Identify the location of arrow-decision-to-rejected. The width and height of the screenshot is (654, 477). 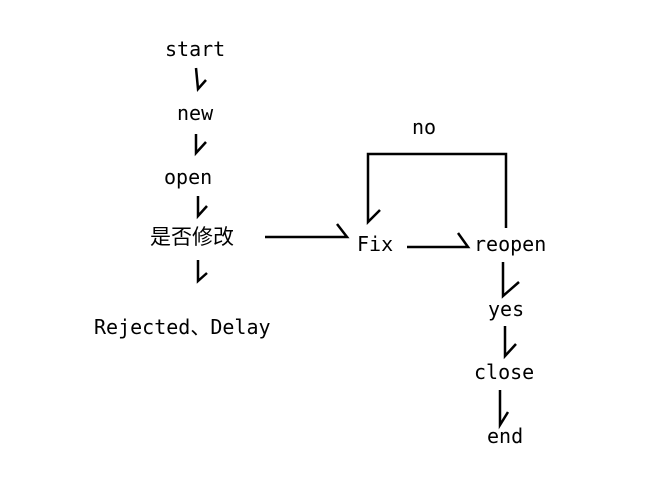
(202, 272).